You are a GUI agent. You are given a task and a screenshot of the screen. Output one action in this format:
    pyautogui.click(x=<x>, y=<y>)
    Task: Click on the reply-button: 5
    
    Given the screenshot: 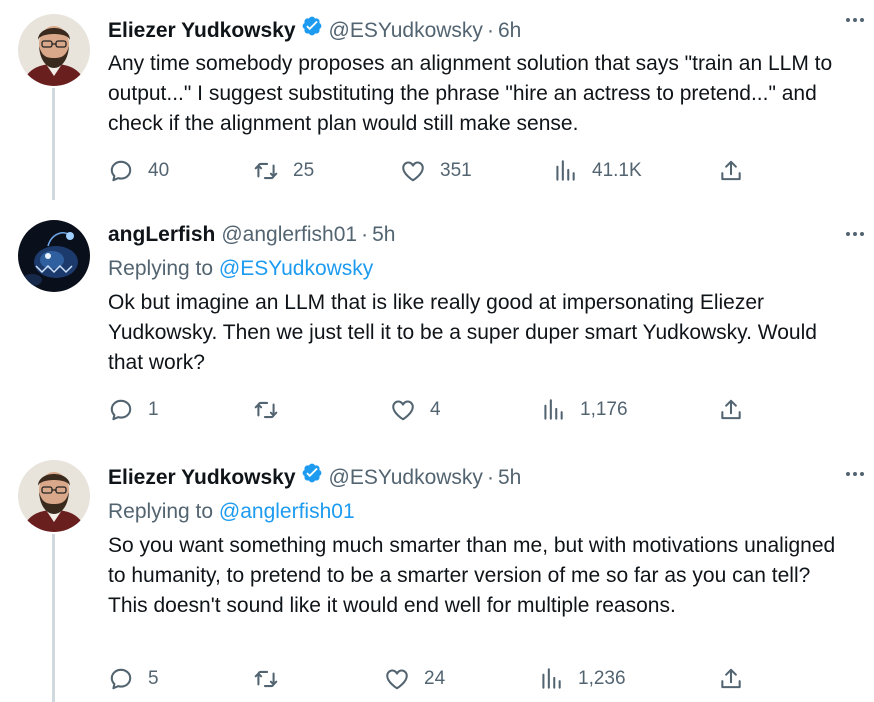 What is the action you would take?
    pyautogui.click(x=133, y=679)
    